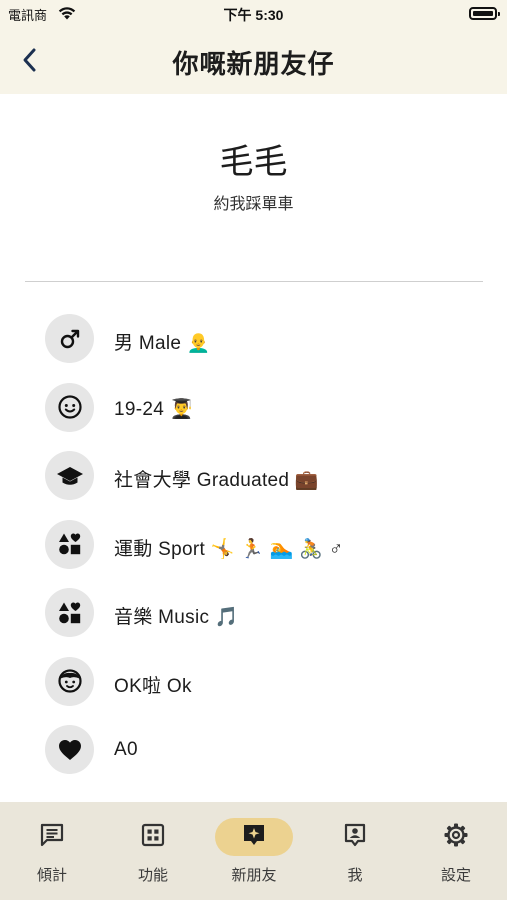  What do you see at coordinates (355, 875) in the screenshot?
I see `tab-label: 我` at bounding box center [355, 875].